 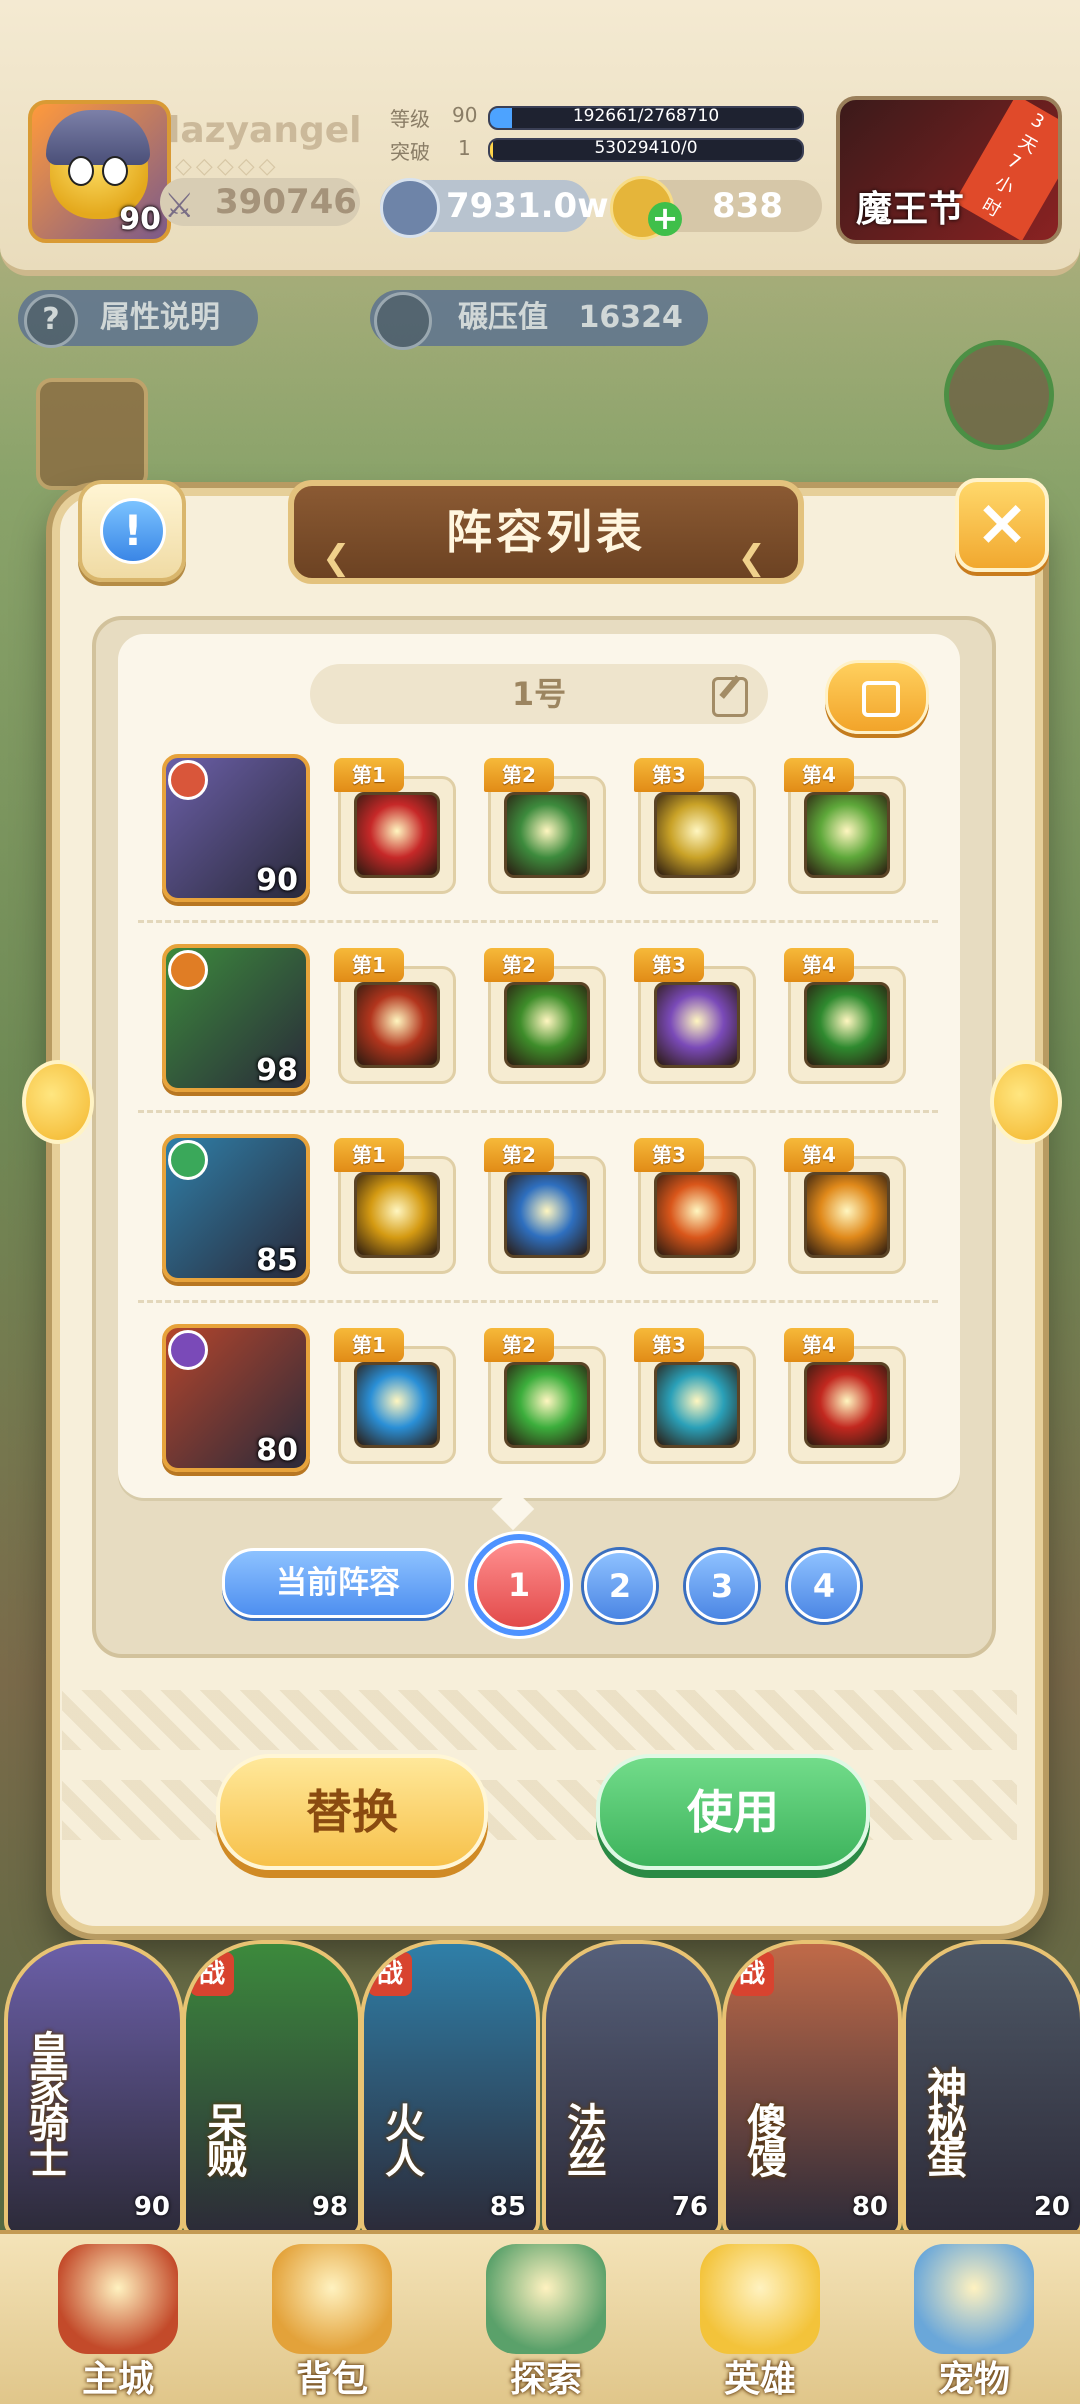 I want to click on avatar-eye, so click(x=81, y=171).